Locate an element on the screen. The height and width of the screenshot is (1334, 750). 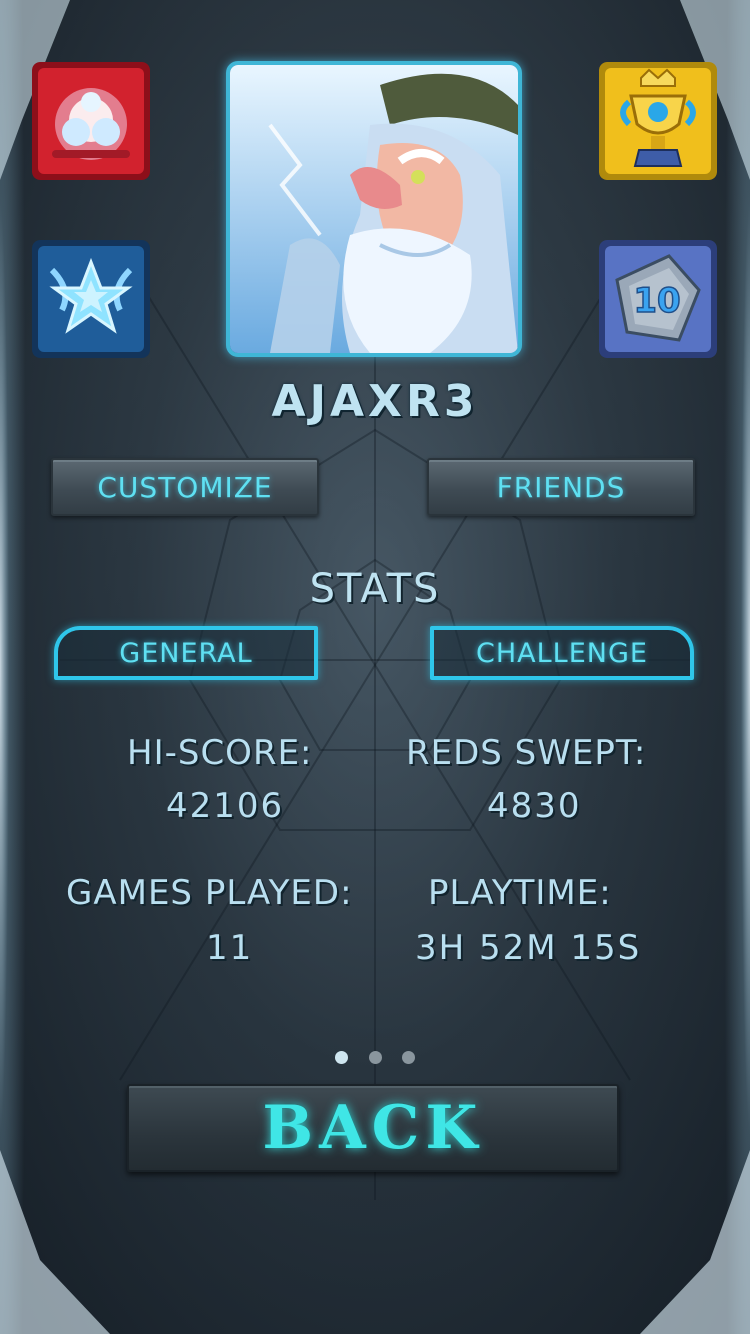
trophy-badge-icon is located at coordinates (658, 121).